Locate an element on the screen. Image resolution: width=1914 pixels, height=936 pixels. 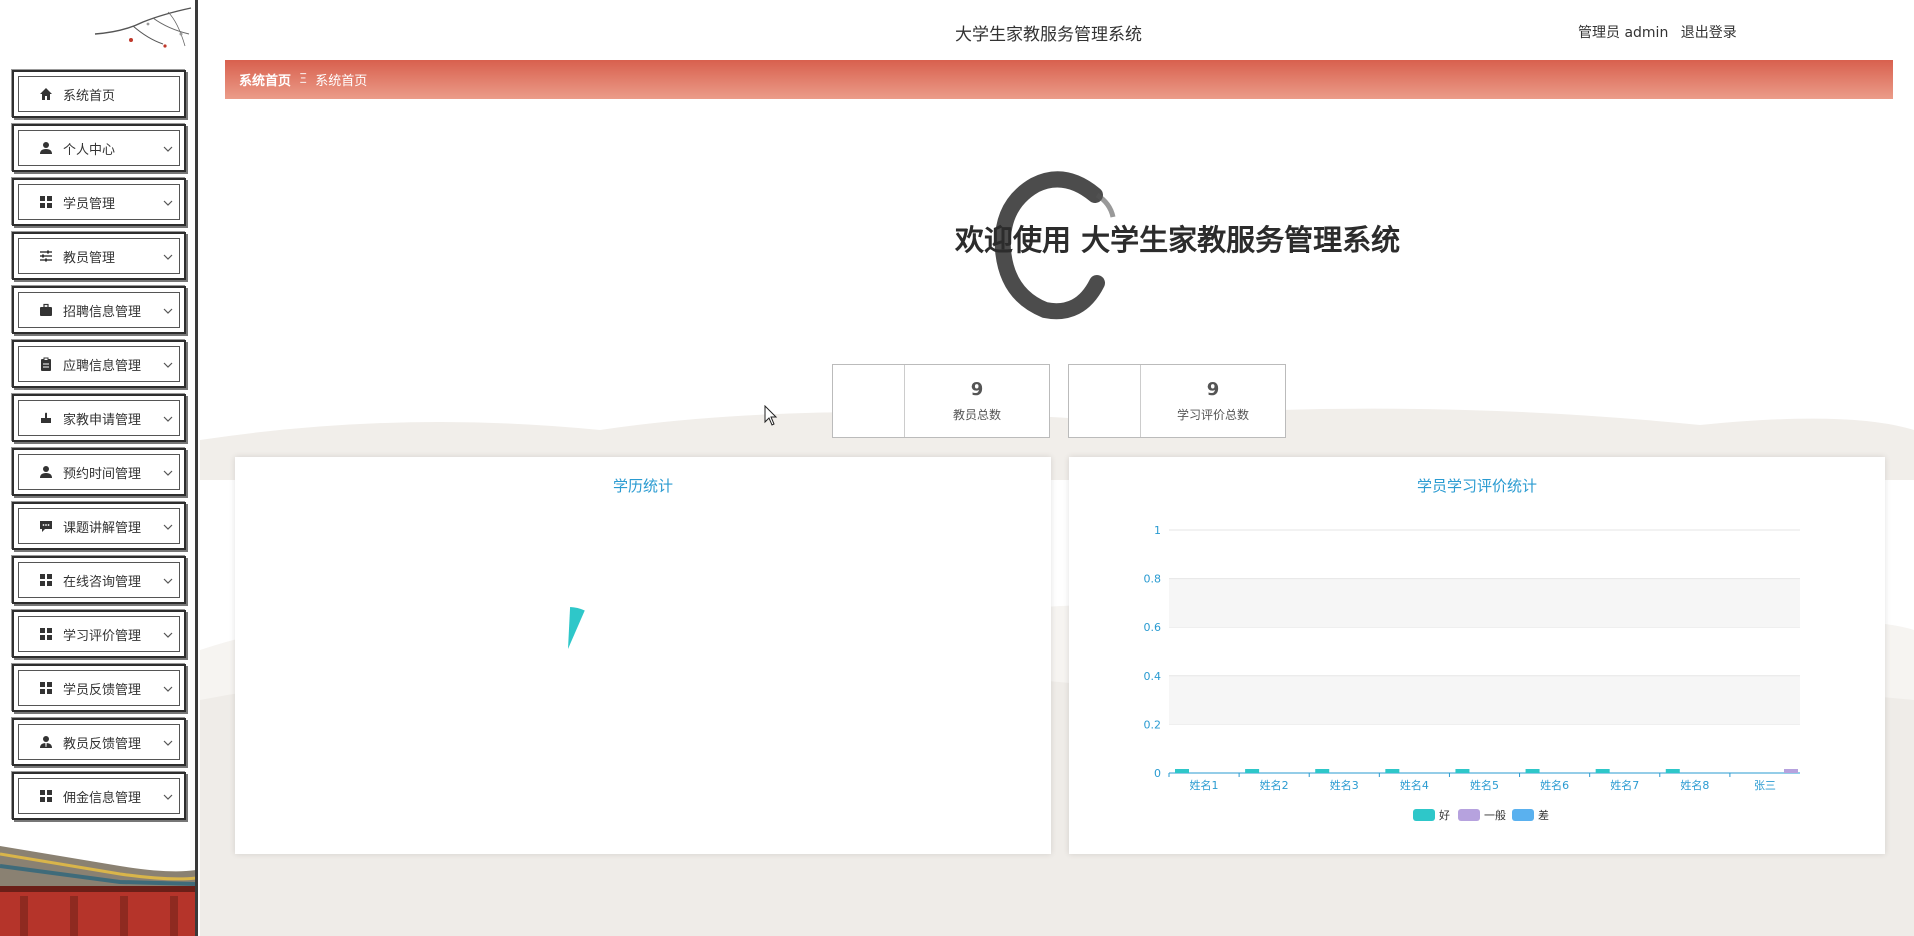
sidebar-item-inner: 应聘信息管理 is located at coordinates (99, 364).